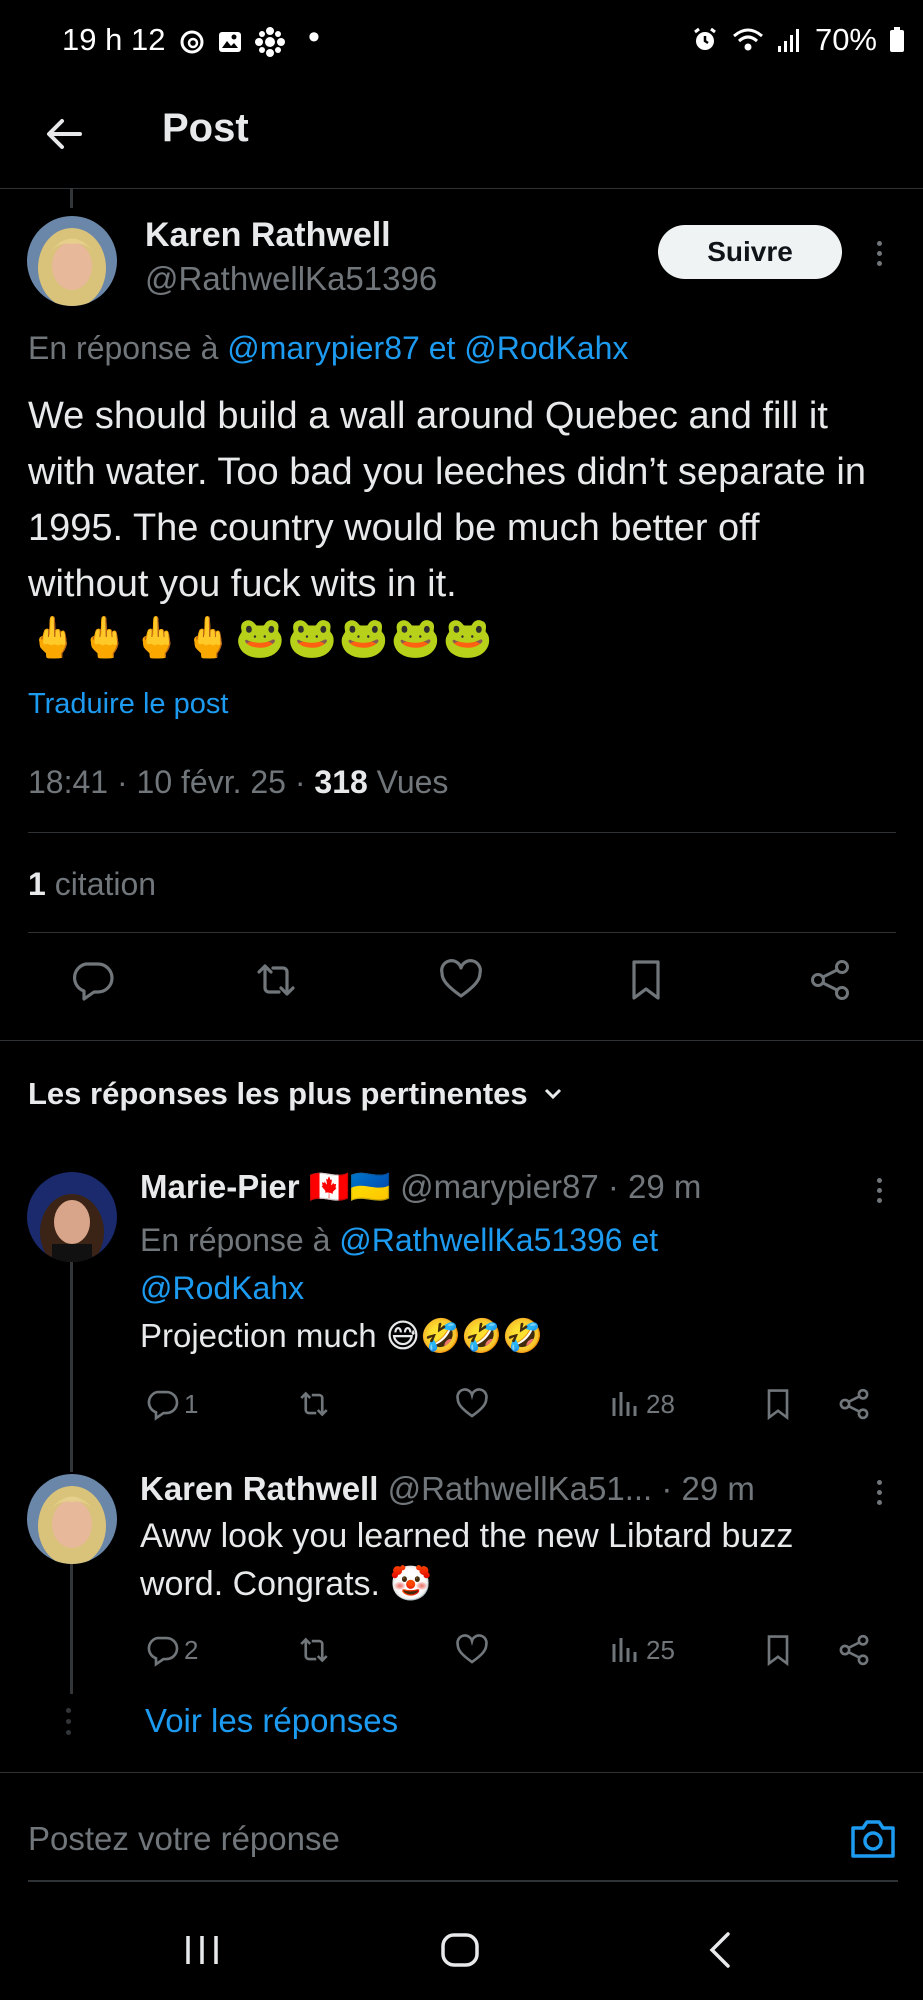 This screenshot has width=923, height=2000. What do you see at coordinates (291, 279) in the screenshot?
I see `author-handle: @RathwellKa51396` at bounding box center [291, 279].